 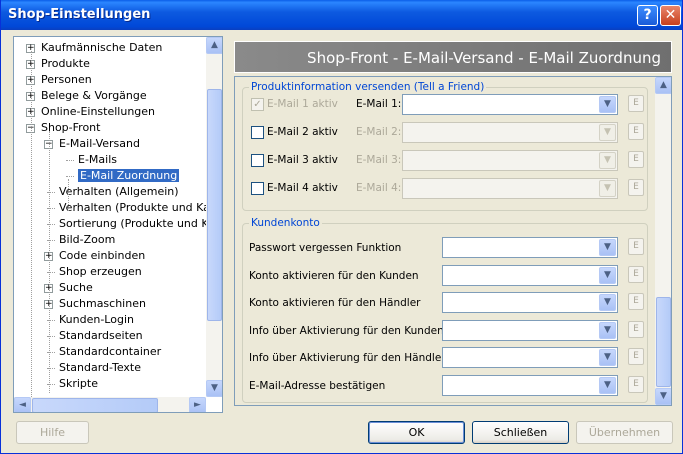 I want to click on scroll-down-icon: ▼, so click(x=214, y=388).